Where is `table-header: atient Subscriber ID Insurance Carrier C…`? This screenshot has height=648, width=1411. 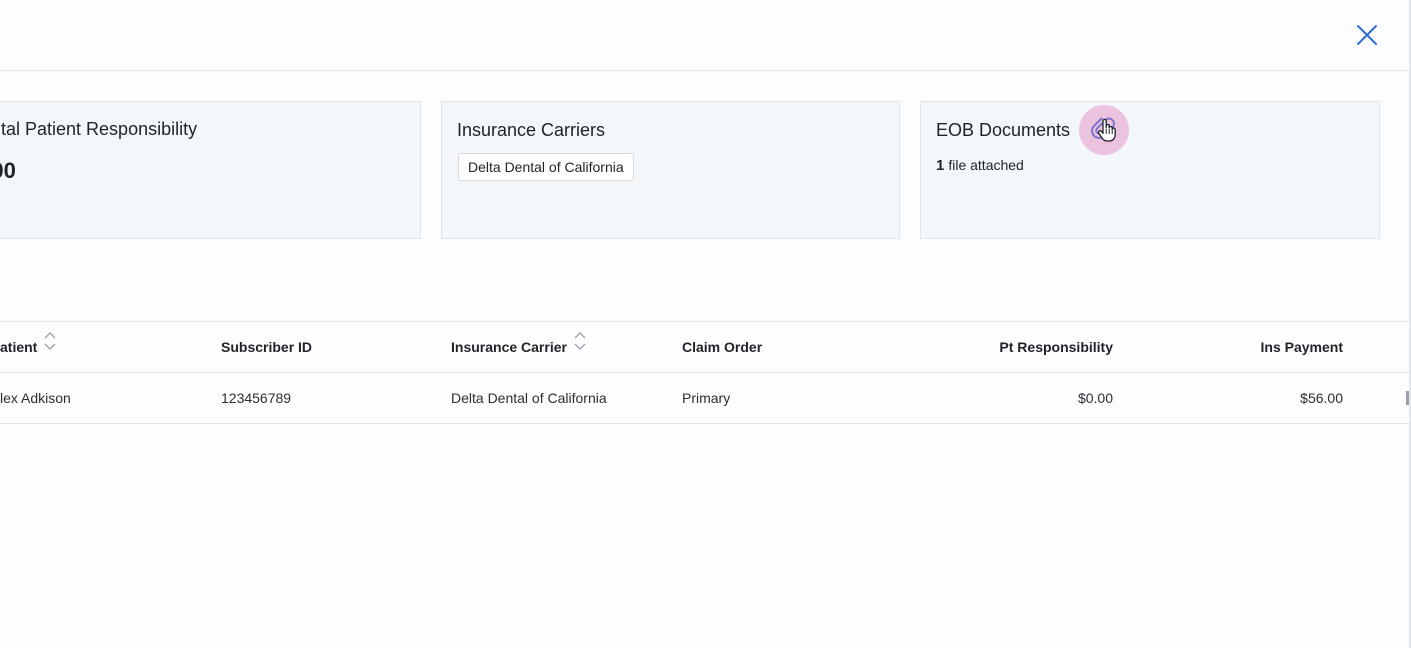
table-header: atient Subscriber ID Insurance Carrier C… is located at coordinates (705, 346).